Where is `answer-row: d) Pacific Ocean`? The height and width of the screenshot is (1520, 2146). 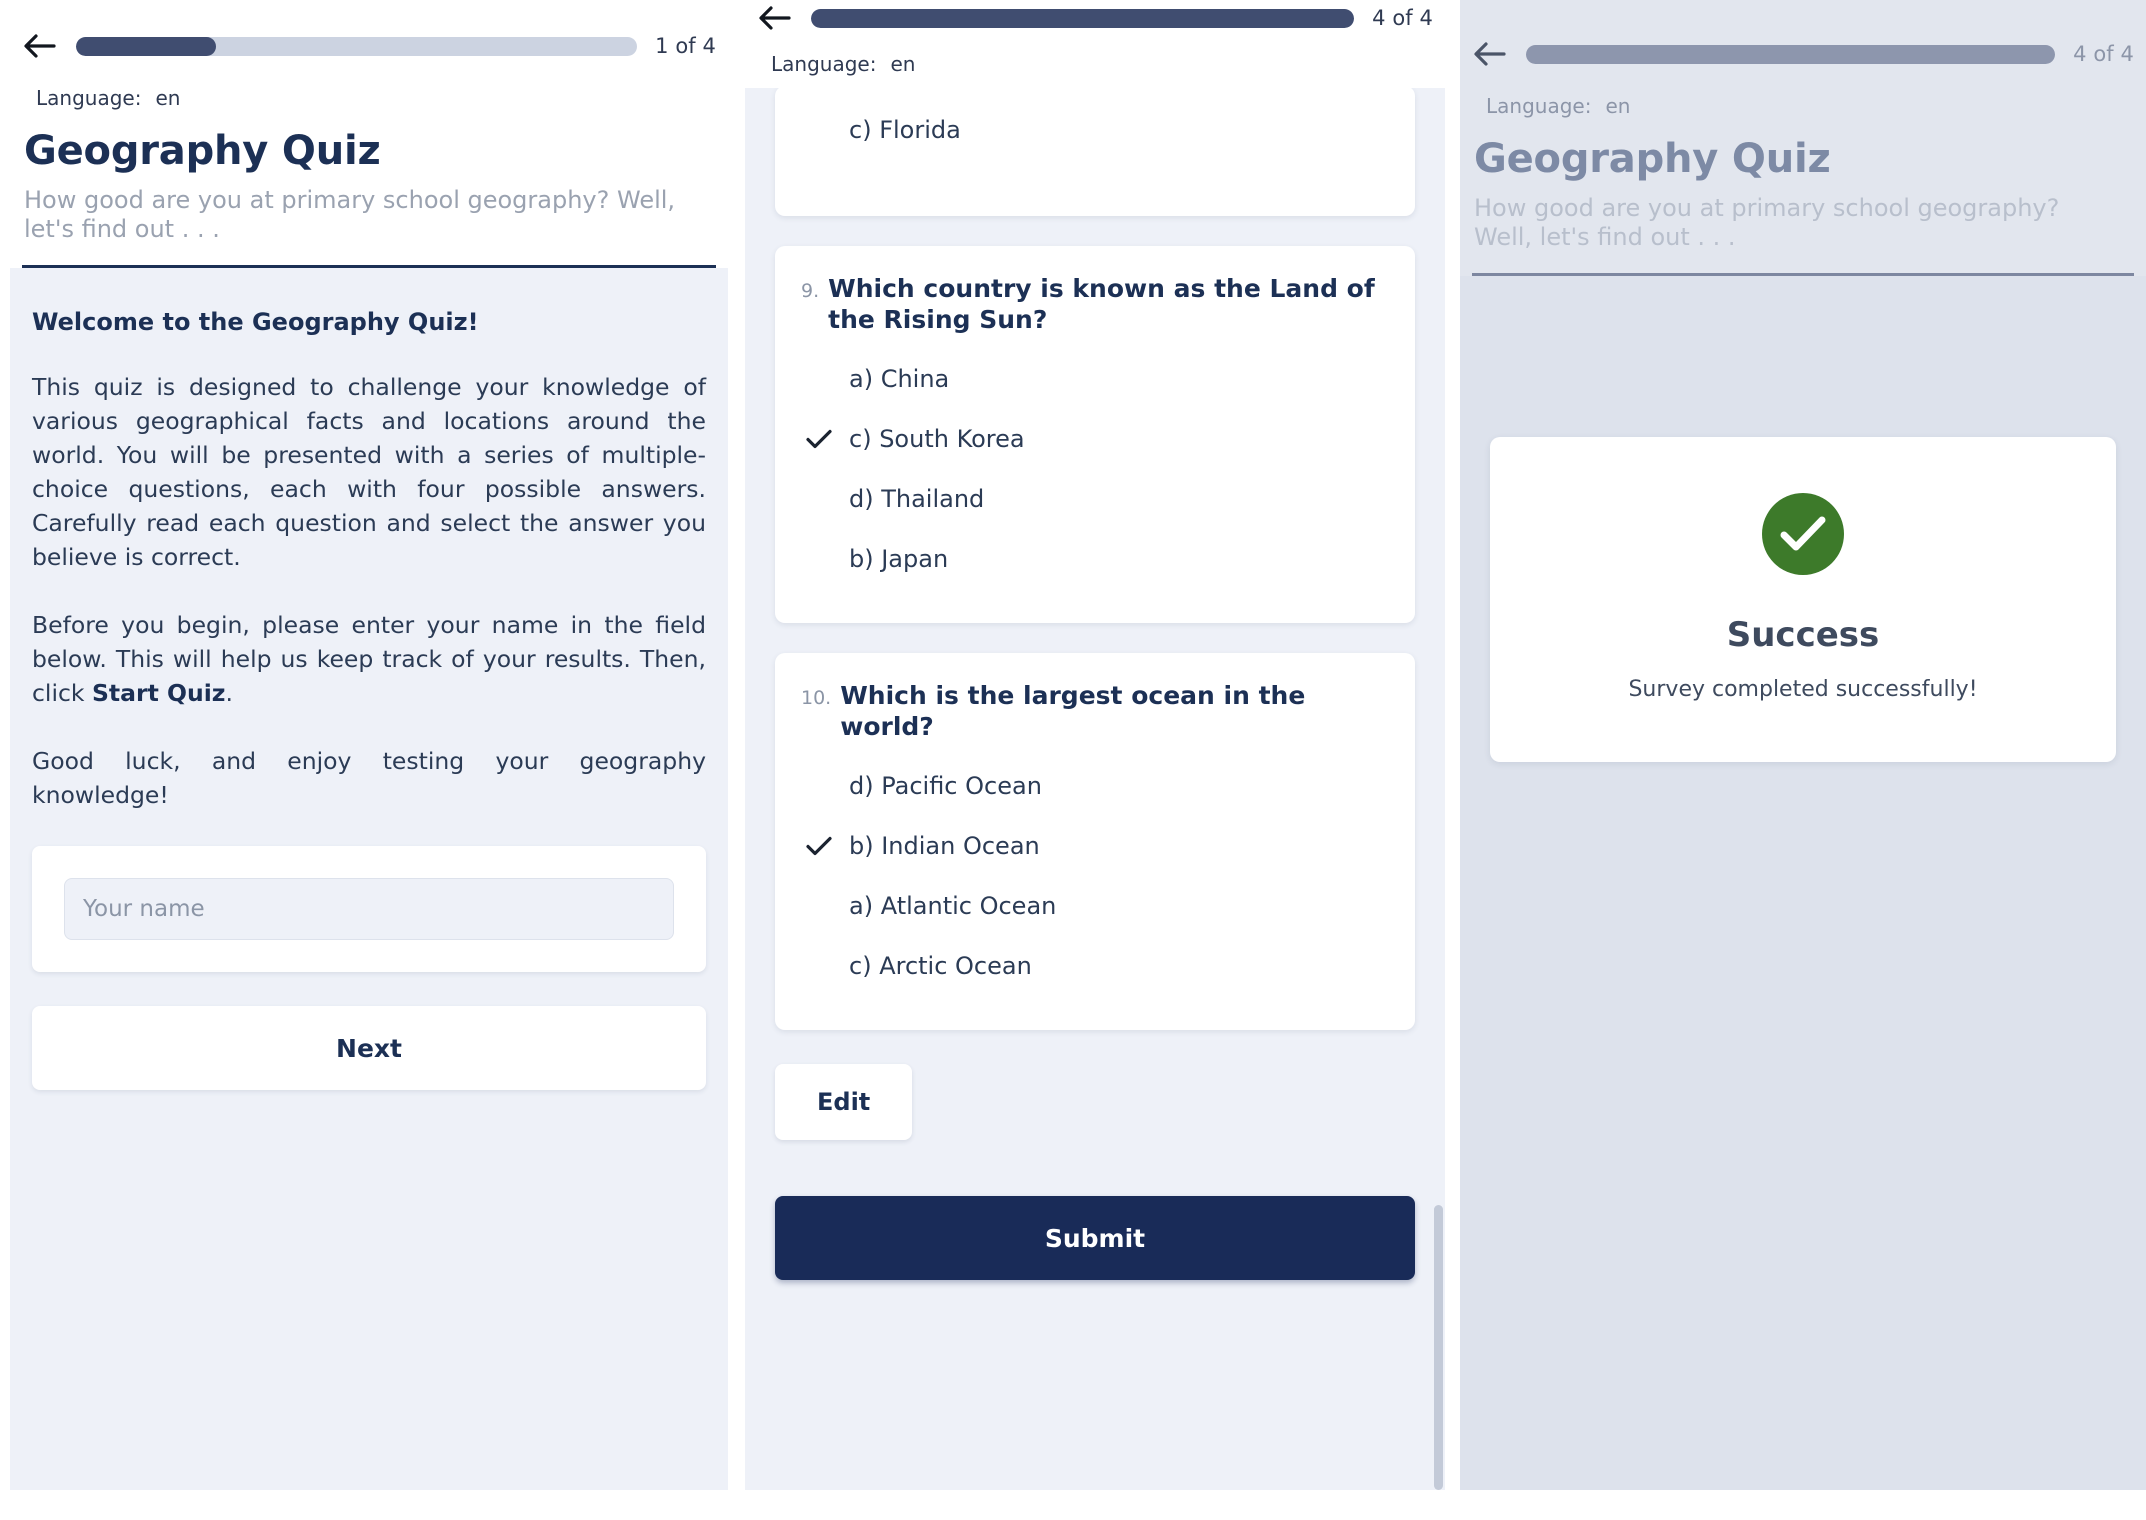
answer-row: d) Pacific Ocean is located at coordinates (1095, 786).